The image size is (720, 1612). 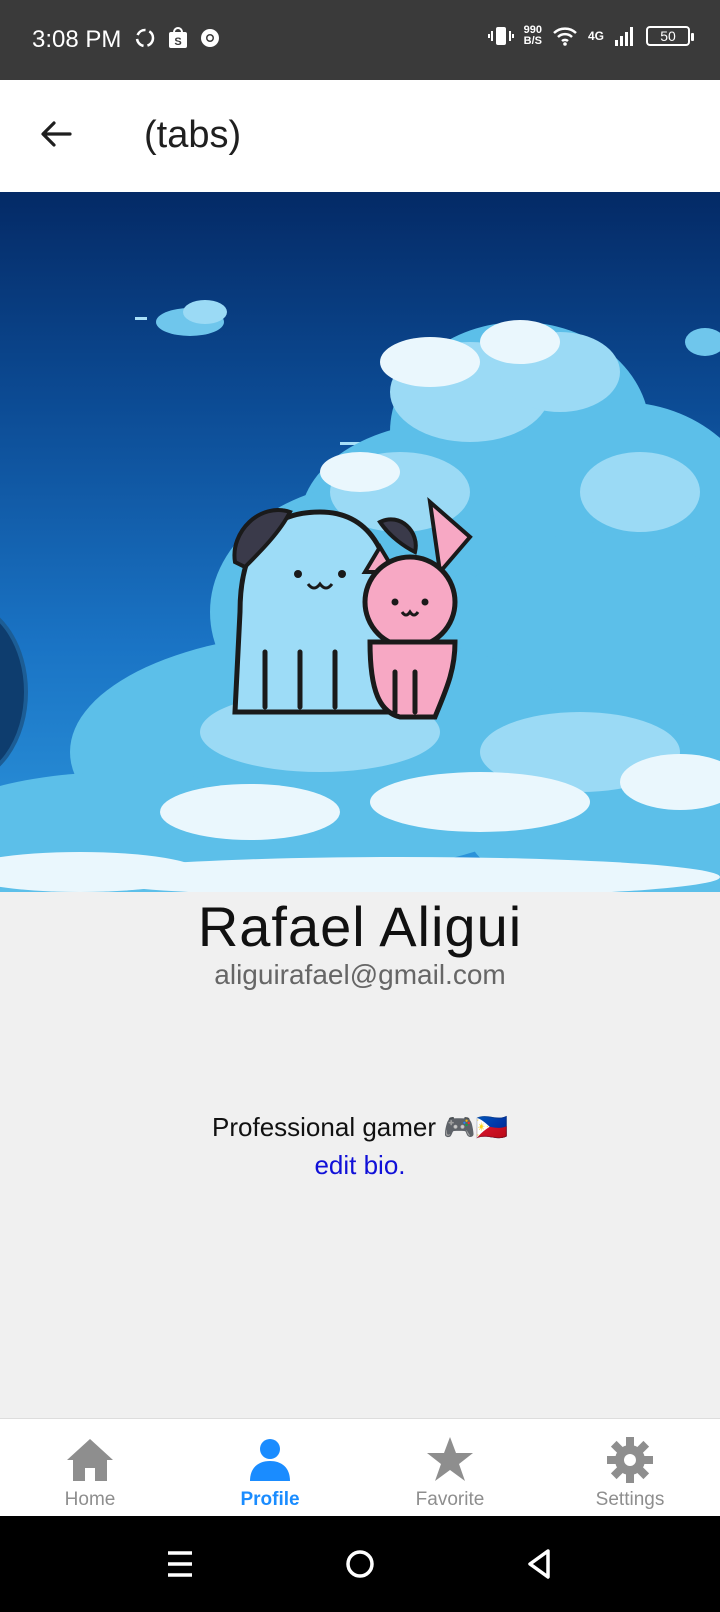 What do you see at coordinates (90, 1499) in the screenshot?
I see `tab-label: Home` at bounding box center [90, 1499].